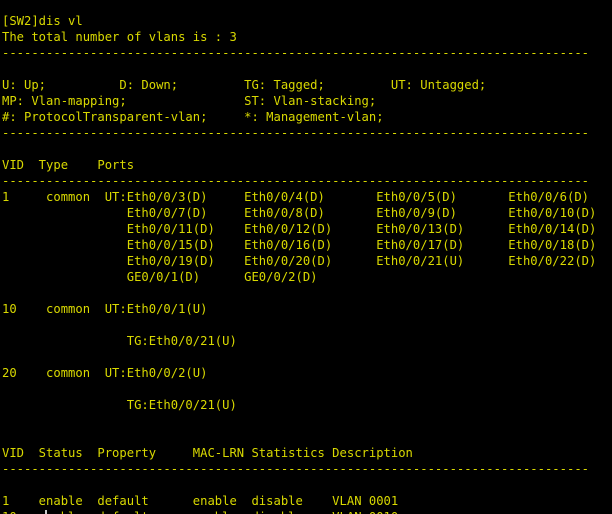 The height and width of the screenshot is (514, 612). I want to click on vlan-total-summary: The total number of vlans is : 3, so click(119, 37).